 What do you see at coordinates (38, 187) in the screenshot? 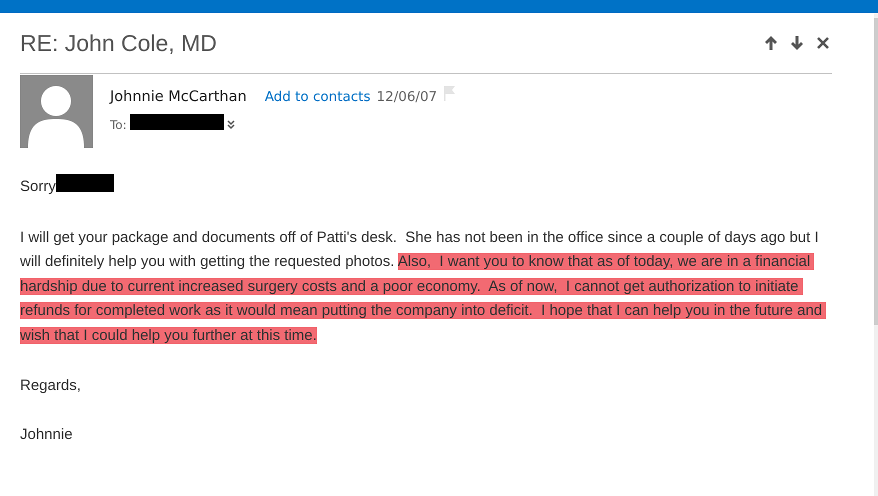
I see `greeting-text: Sorry` at bounding box center [38, 187].